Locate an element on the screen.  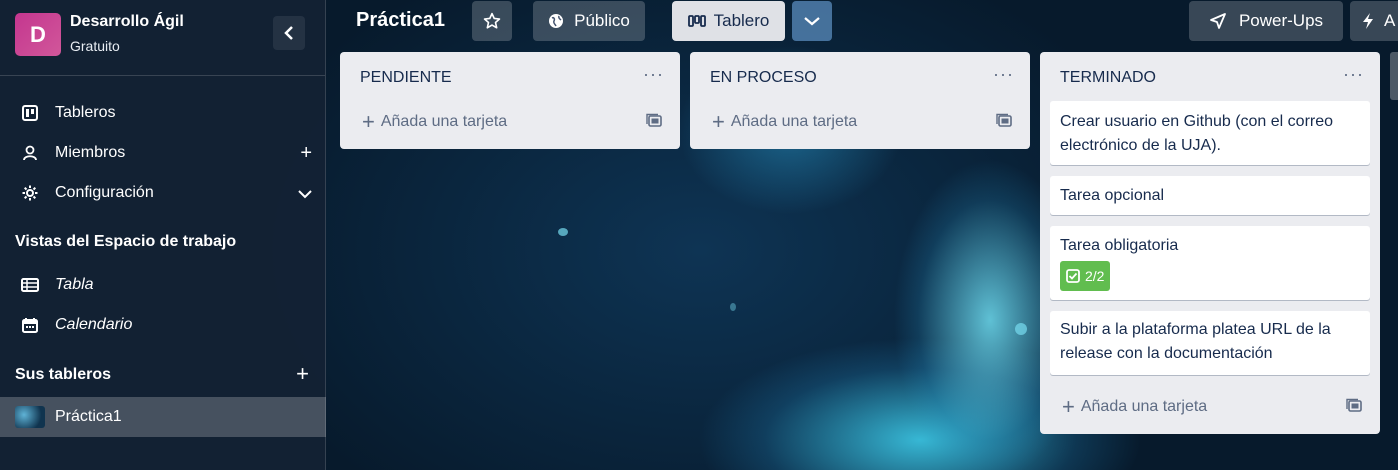
visibility-button: Público is located at coordinates (589, 21).